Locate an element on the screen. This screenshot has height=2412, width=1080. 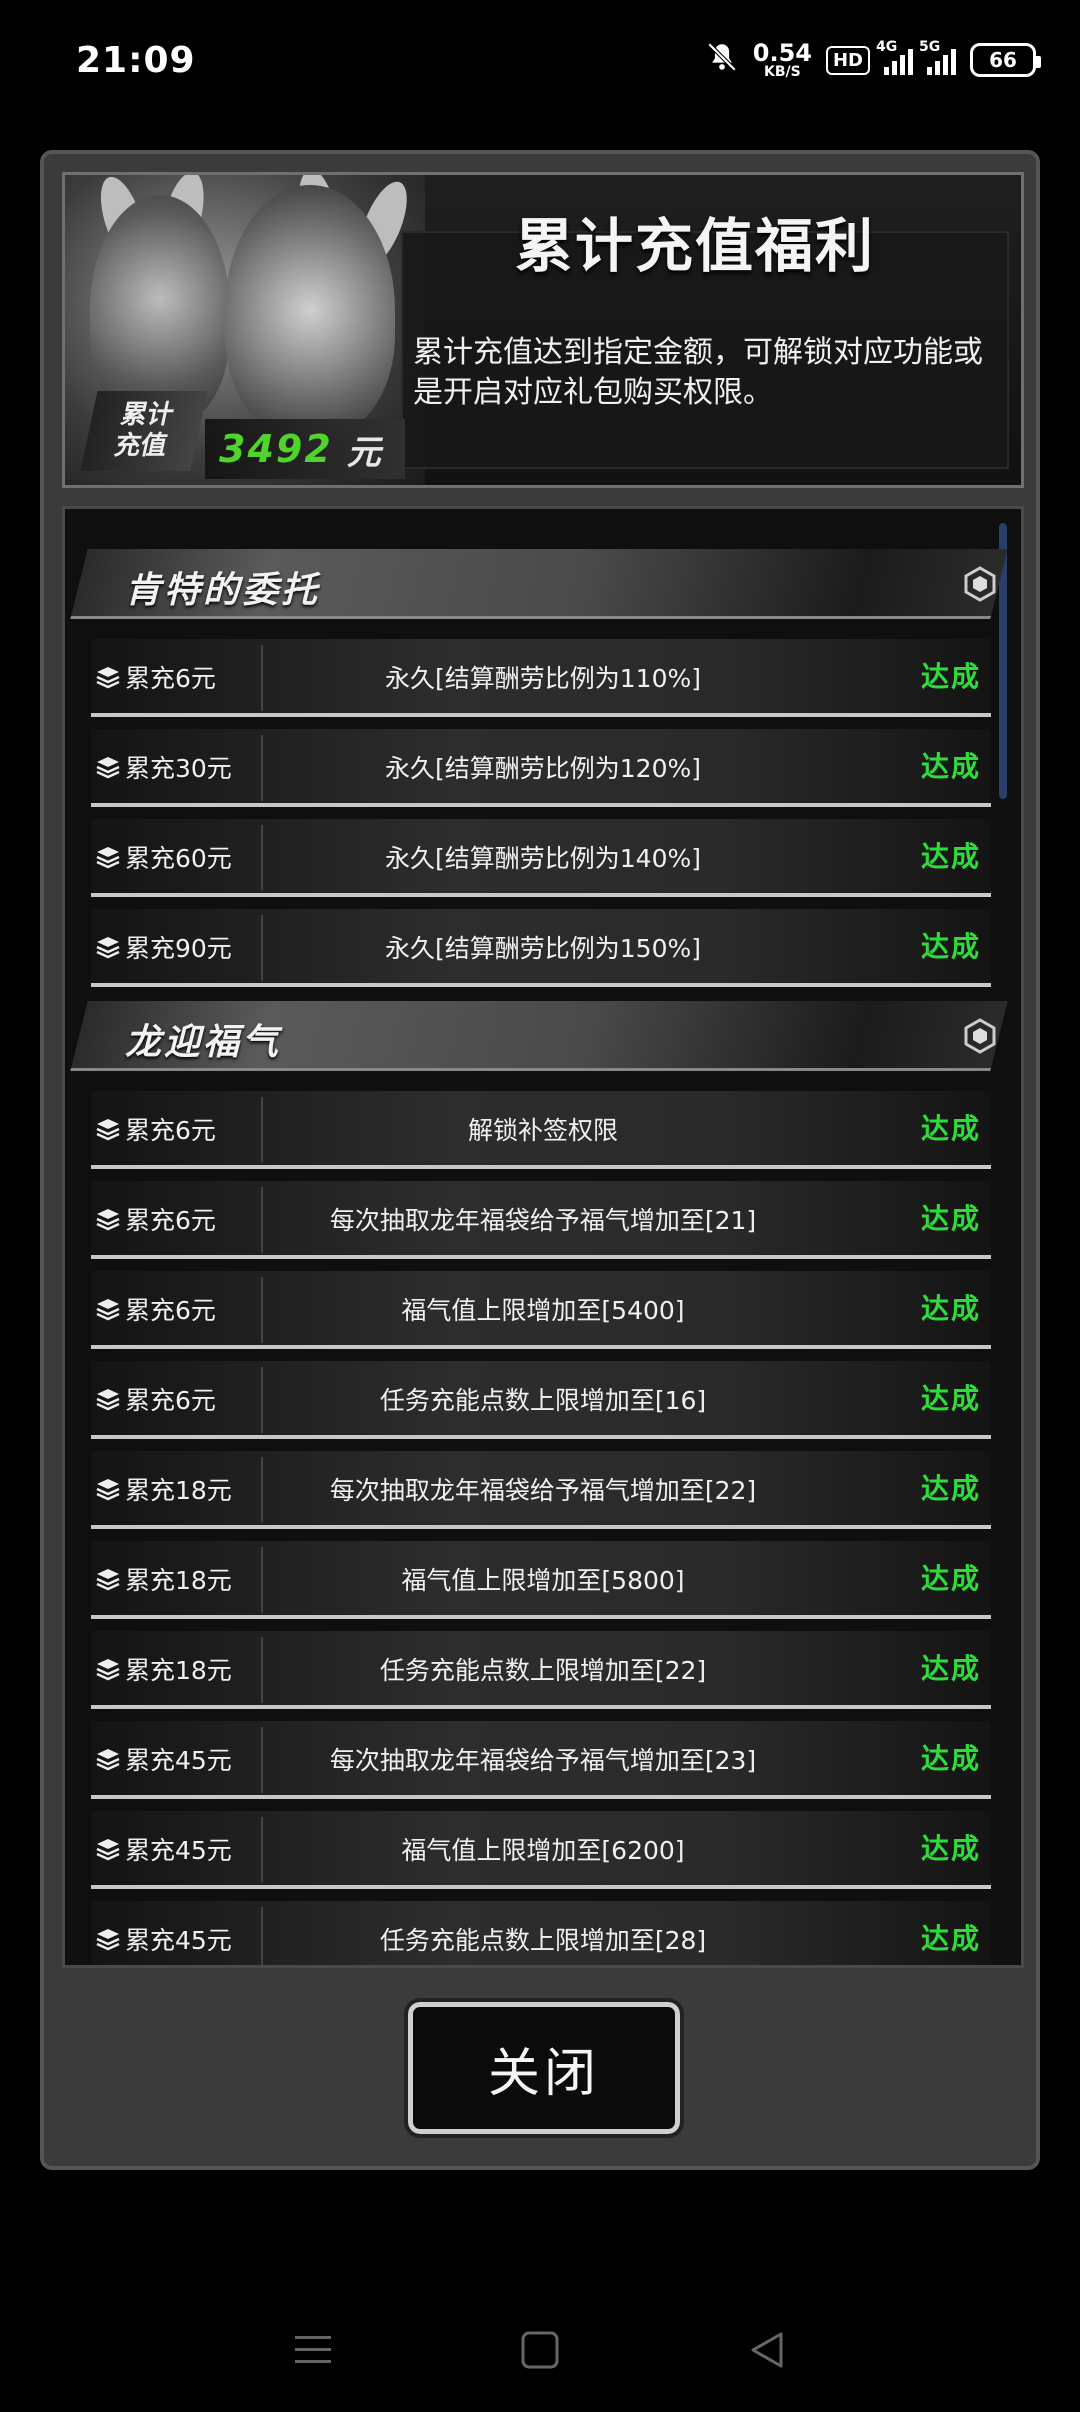
benefit-row: 累充45元 任务充能点数上限增加至[28] 达成 is located at coordinates (541, 1933).